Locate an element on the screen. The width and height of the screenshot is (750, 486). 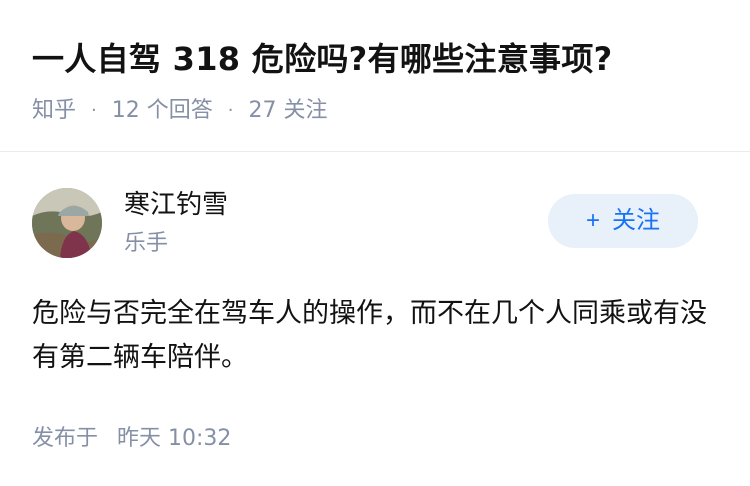
published-time: 昨天 10:32 is located at coordinates (174, 438).